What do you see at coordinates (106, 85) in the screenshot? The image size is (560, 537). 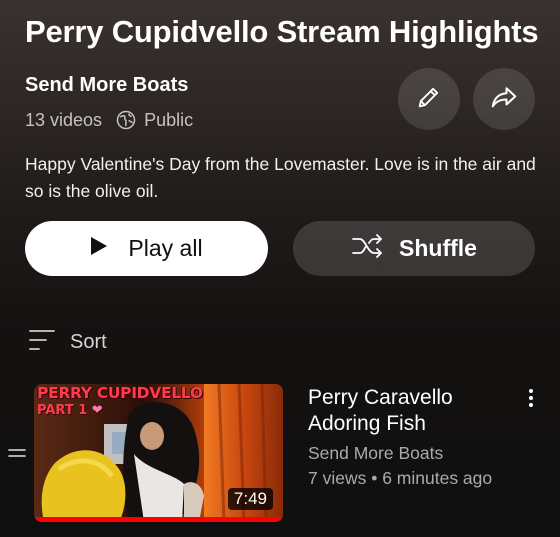 I see `playlist-channel-link: Send More Boats` at bounding box center [106, 85].